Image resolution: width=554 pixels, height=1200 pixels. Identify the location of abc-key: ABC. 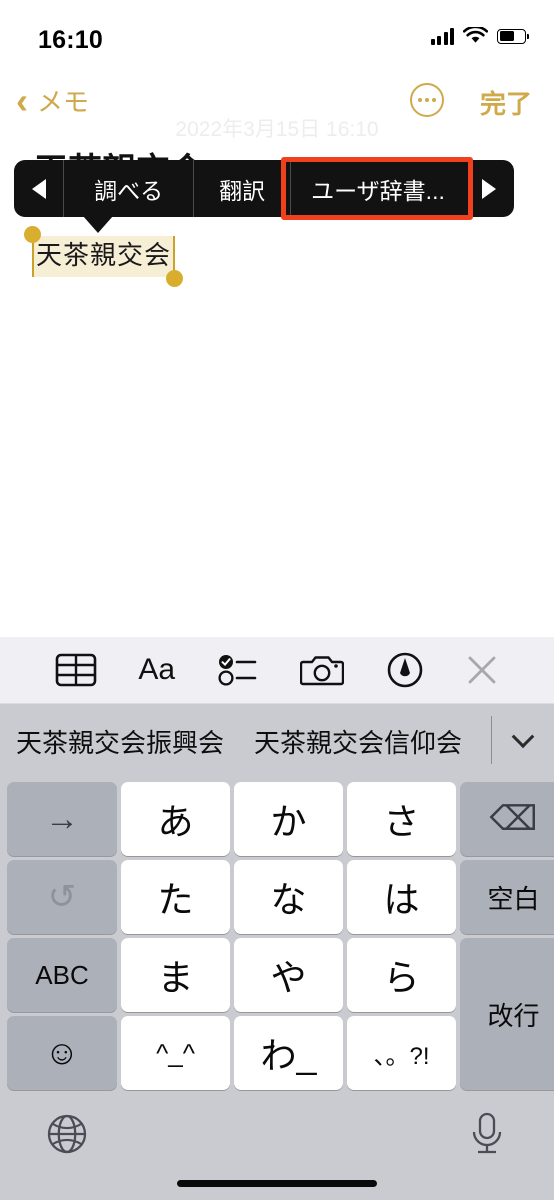
(62, 975).